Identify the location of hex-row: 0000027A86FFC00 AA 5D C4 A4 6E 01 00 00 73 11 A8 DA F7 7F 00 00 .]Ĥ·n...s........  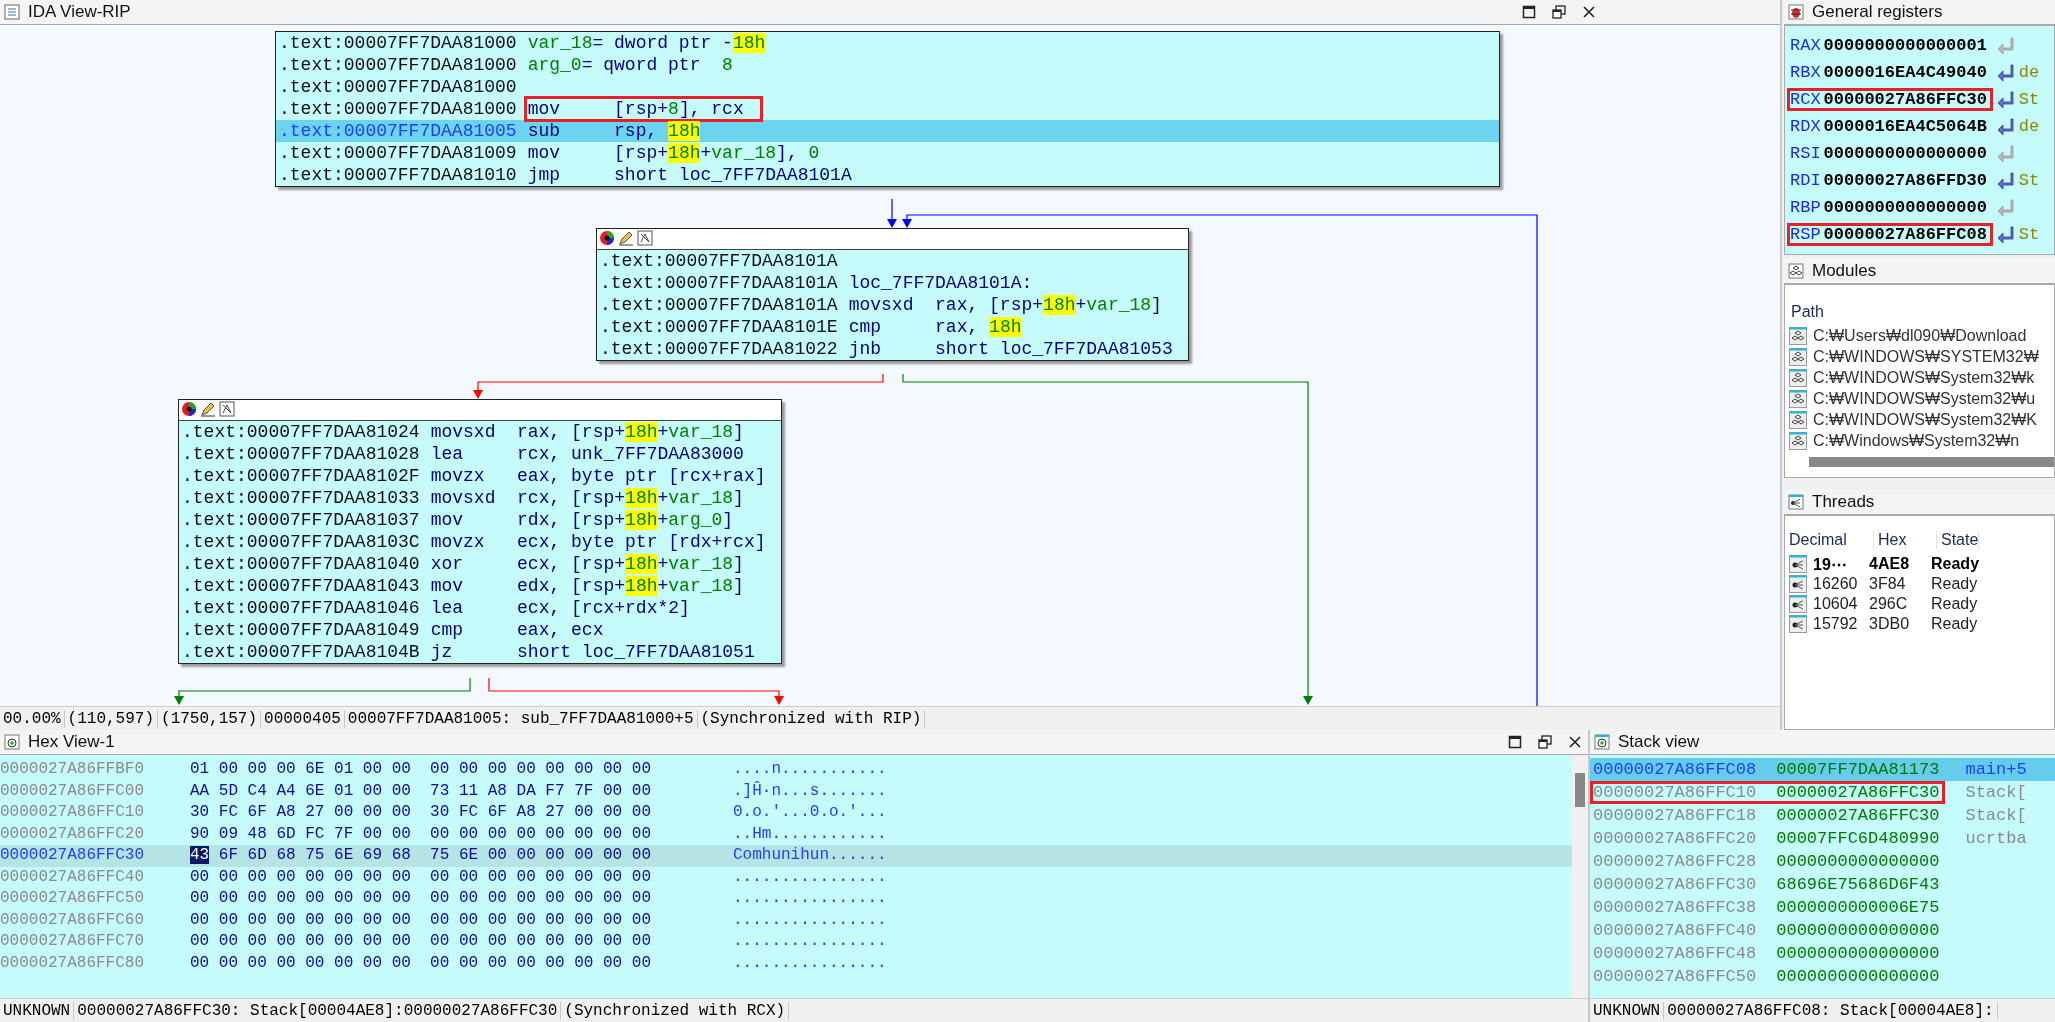
(786, 791).